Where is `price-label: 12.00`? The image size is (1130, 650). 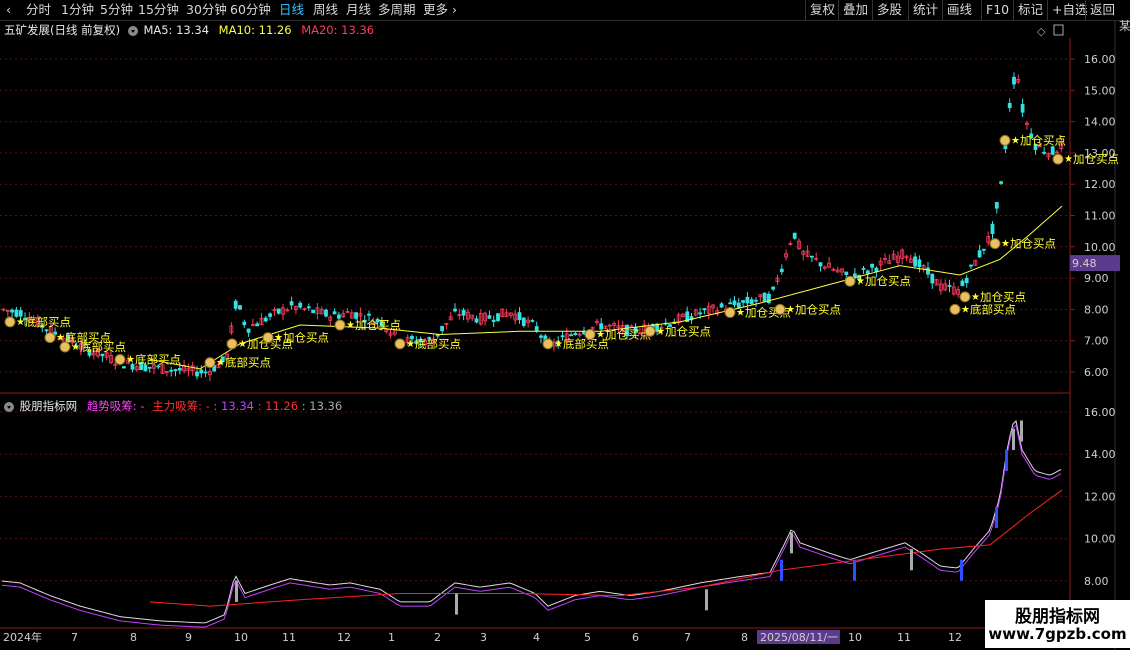 price-label: 12.00 is located at coordinates (1100, 184).